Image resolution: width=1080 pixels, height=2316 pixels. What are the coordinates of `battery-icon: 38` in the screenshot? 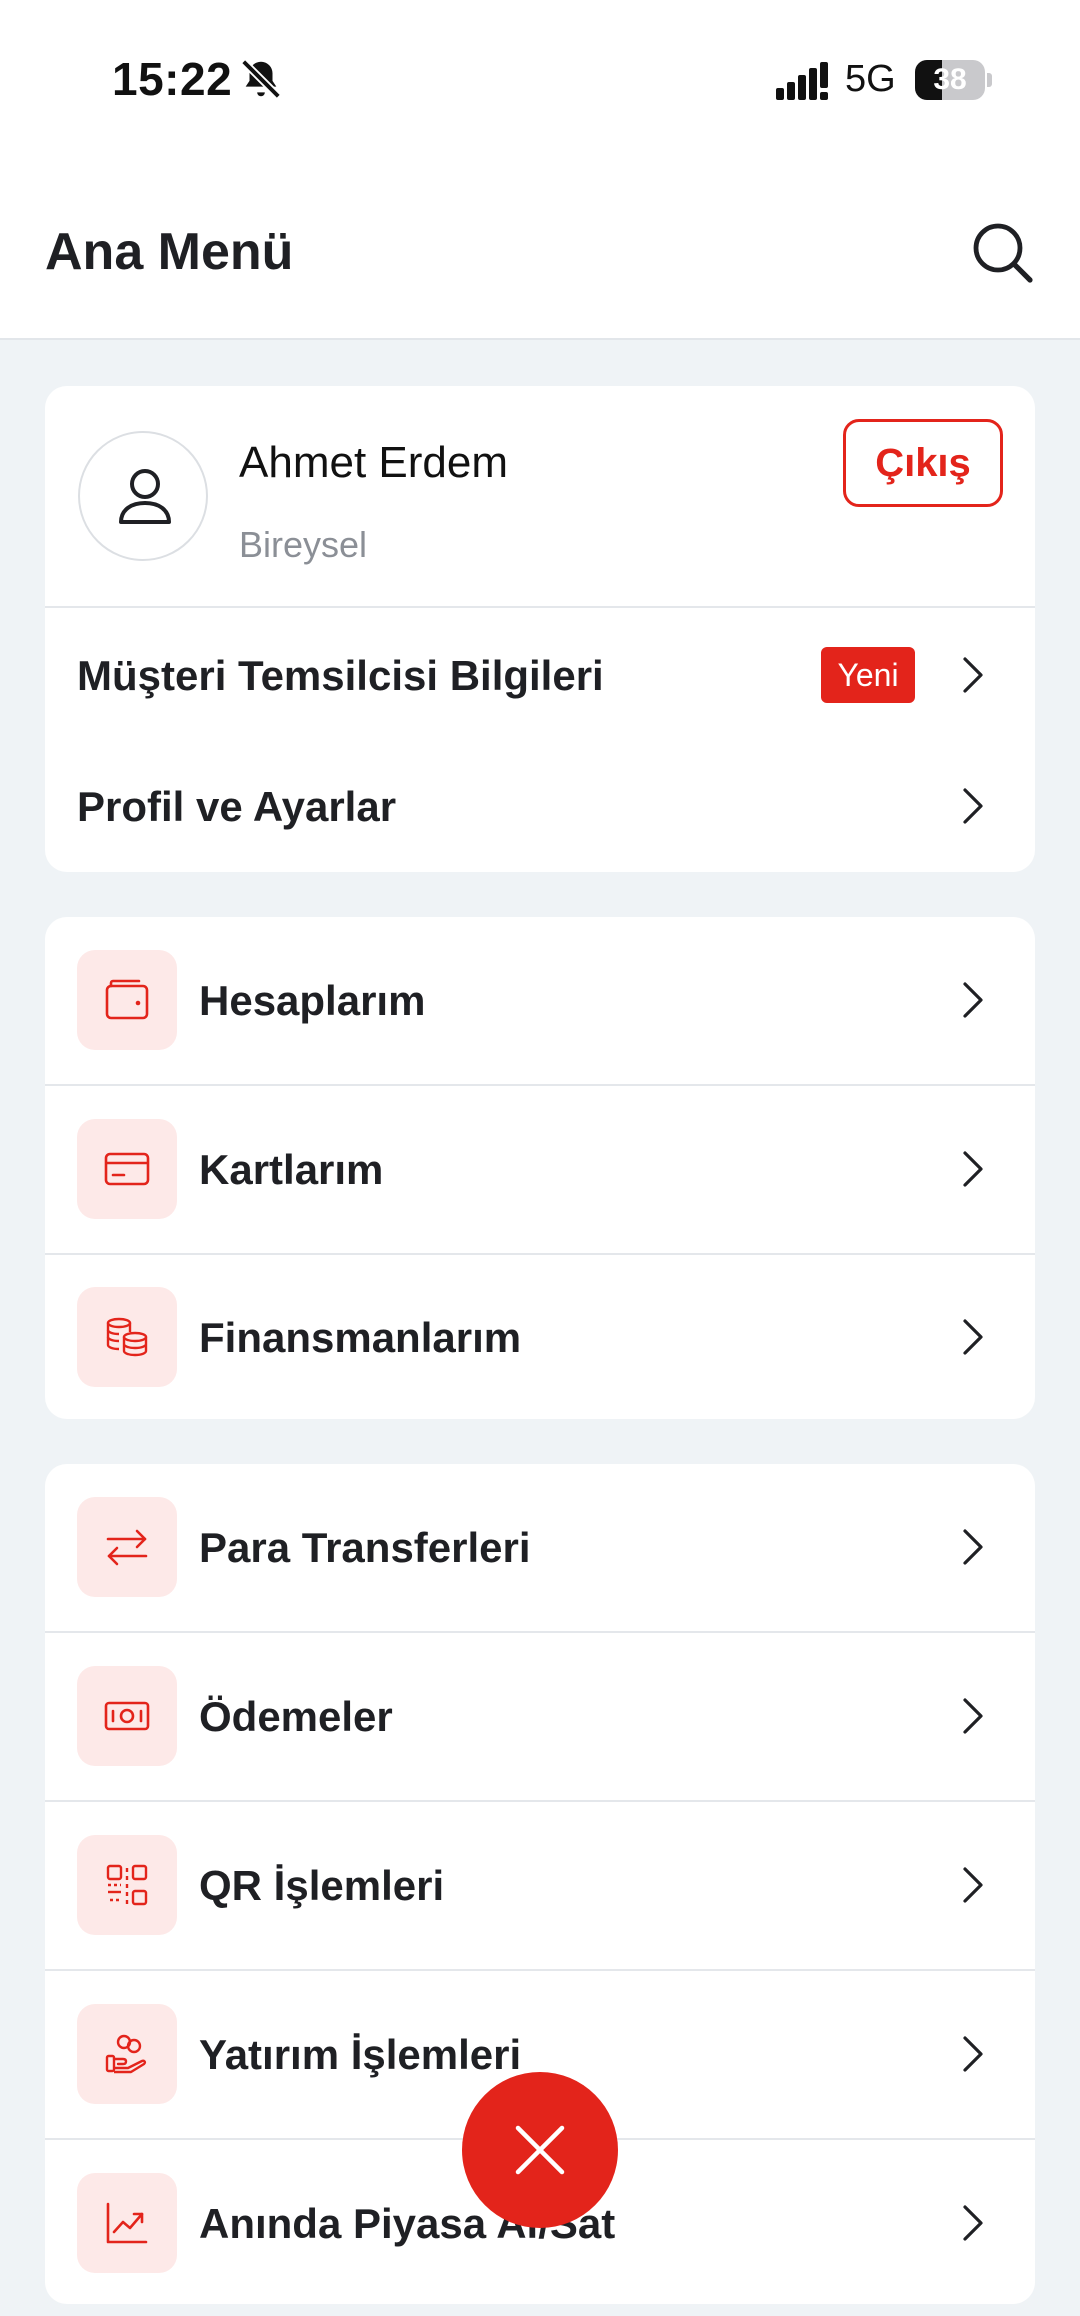 It's located at (953, 80).